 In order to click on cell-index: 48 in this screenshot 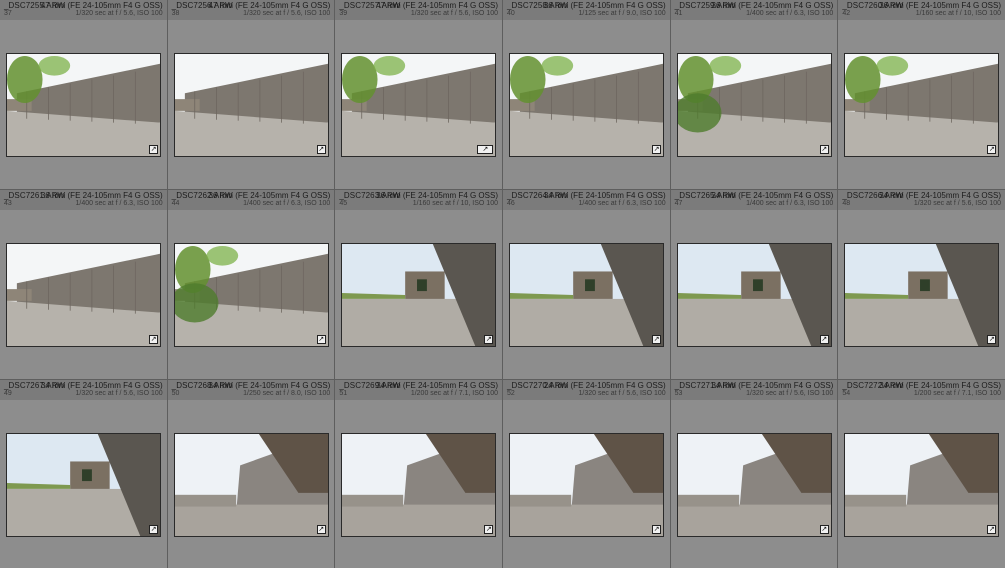, I will do `click(846, 203)`.